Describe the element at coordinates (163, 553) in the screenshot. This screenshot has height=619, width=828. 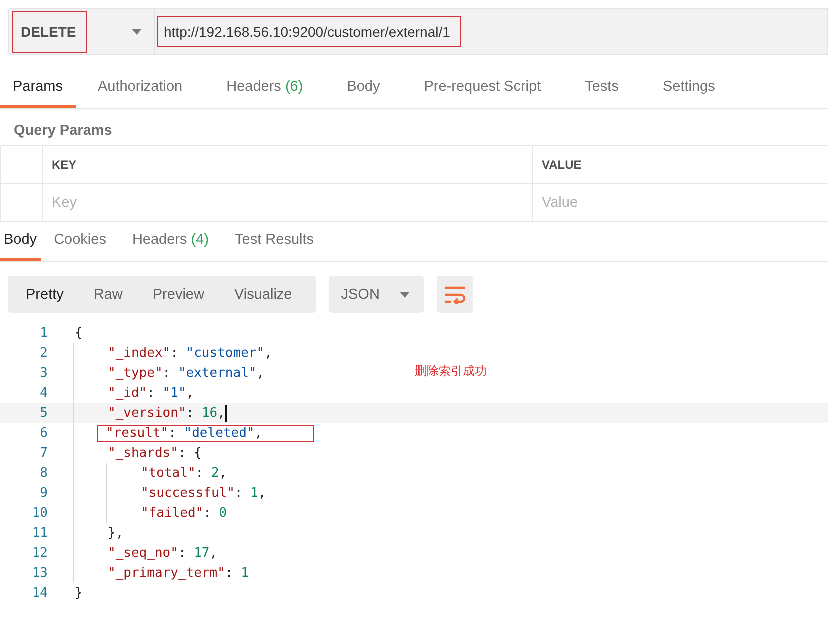
I see `code-line: "_seq_no": 17,` at that location.